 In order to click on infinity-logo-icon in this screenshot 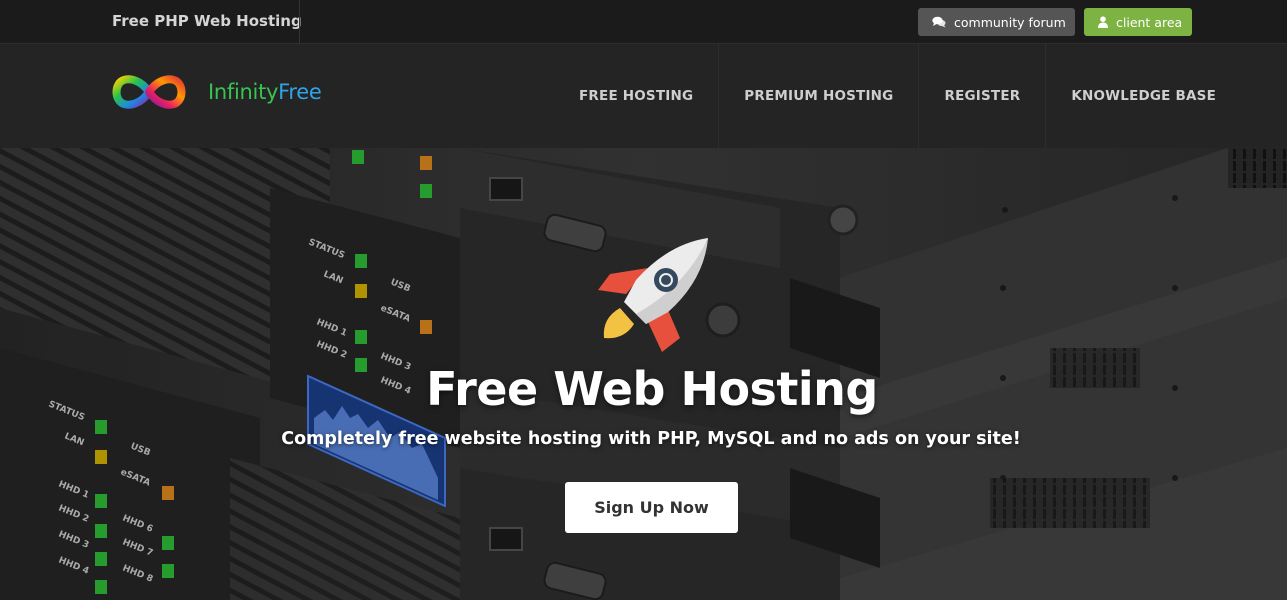, I will do `click(149, 92)`.